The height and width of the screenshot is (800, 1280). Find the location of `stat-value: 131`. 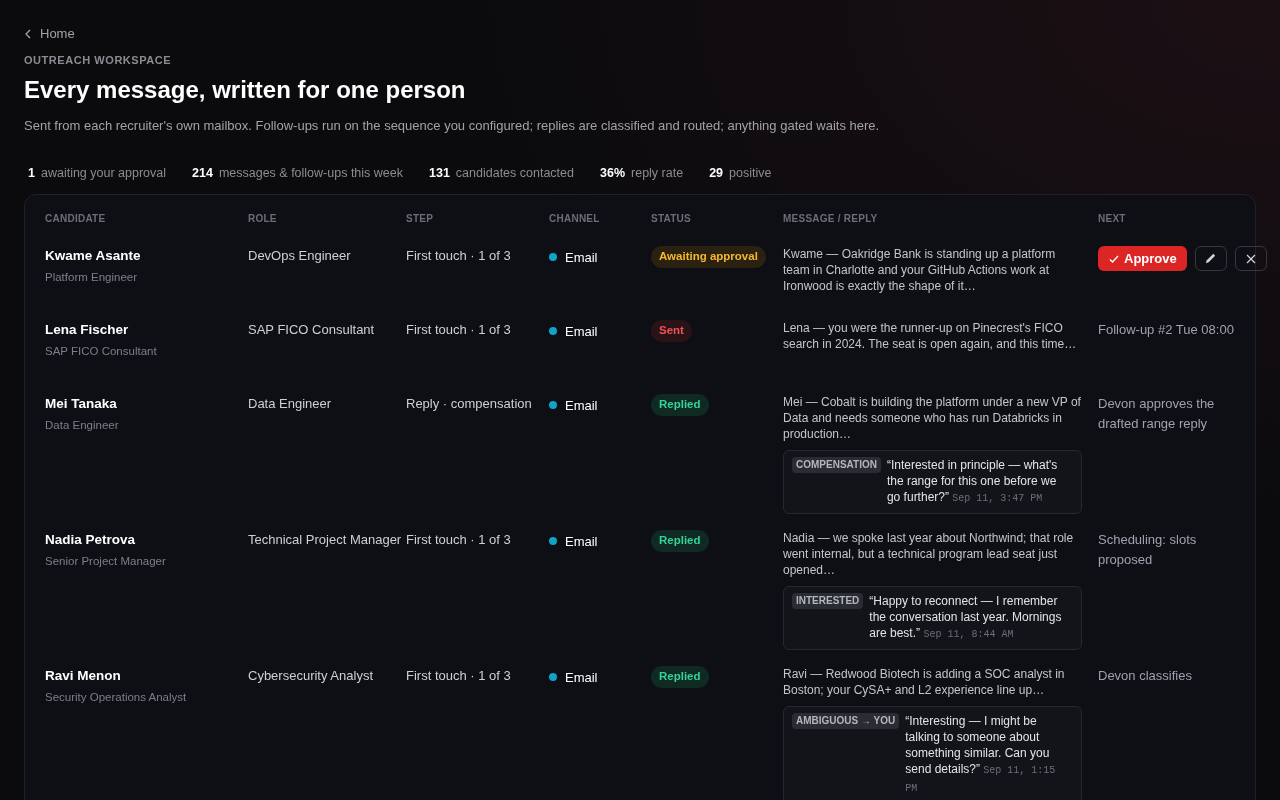

stat-value: 131 is located at coordinates (439, 173).